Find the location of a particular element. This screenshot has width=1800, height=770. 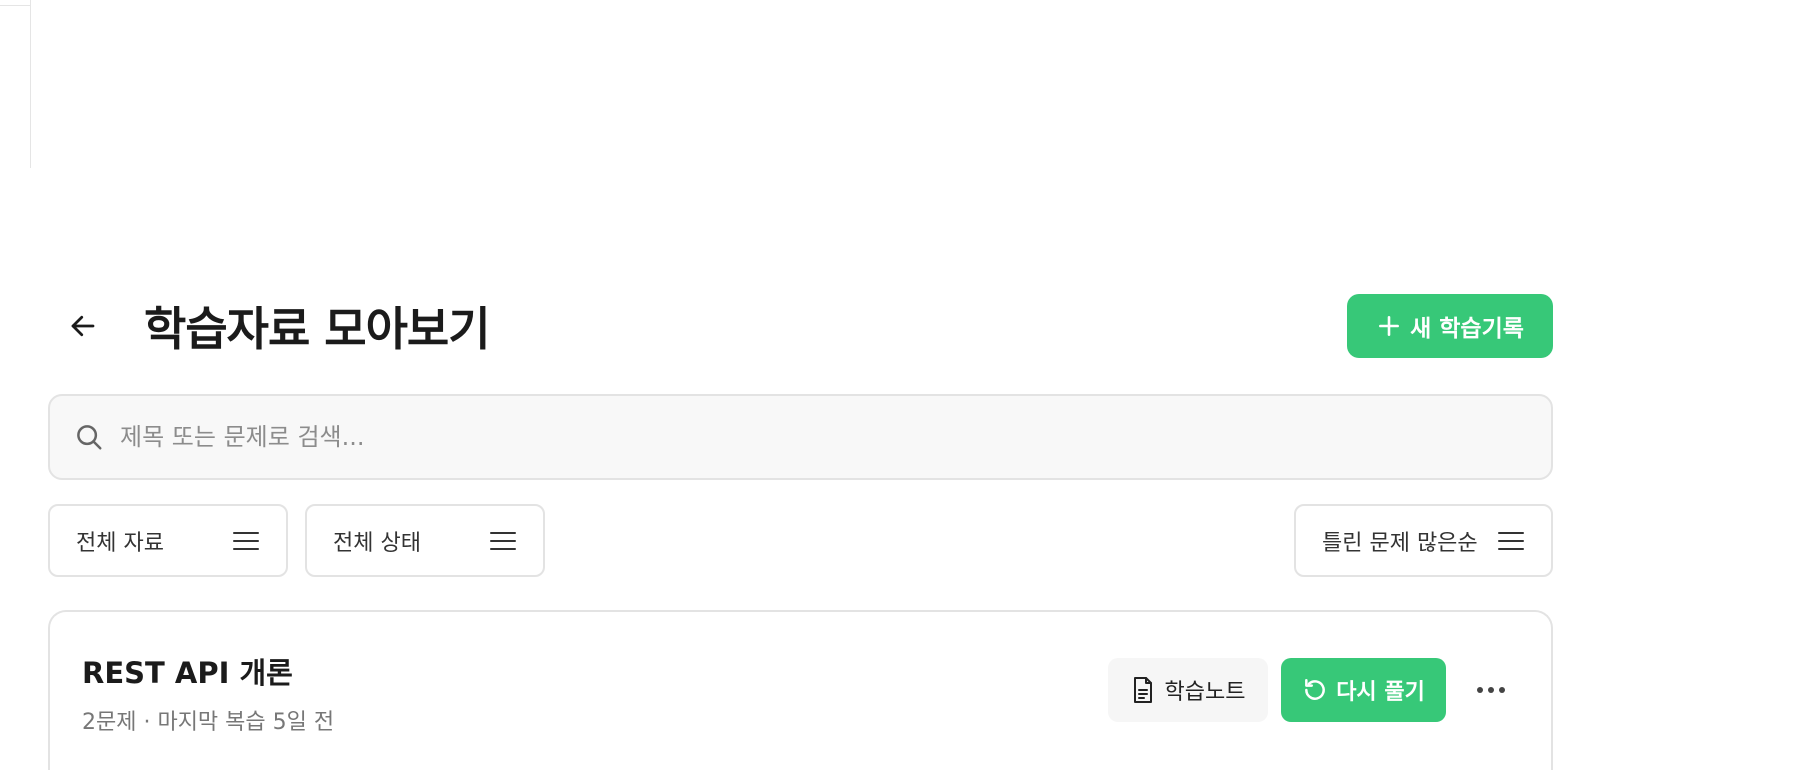

sort-label: 틀린 문제 많은순 is located at coordinates (1400, 543).